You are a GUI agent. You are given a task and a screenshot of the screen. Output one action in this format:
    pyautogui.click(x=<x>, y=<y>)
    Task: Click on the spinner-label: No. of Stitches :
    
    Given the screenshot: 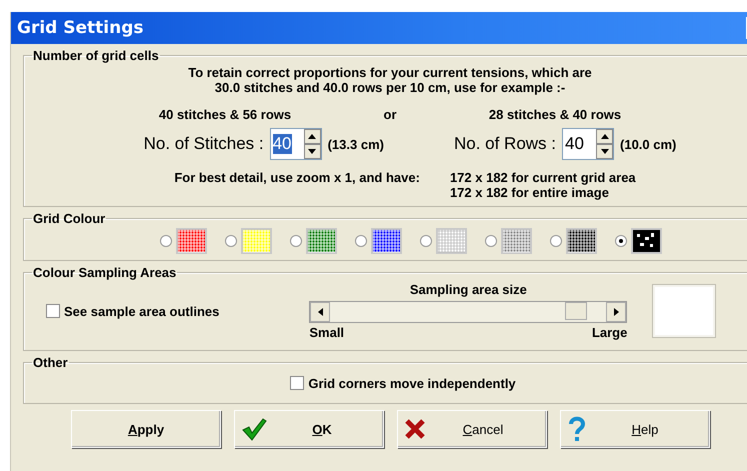 What is the action you would take?
    pyautogui.click(x=204, y=144)
    